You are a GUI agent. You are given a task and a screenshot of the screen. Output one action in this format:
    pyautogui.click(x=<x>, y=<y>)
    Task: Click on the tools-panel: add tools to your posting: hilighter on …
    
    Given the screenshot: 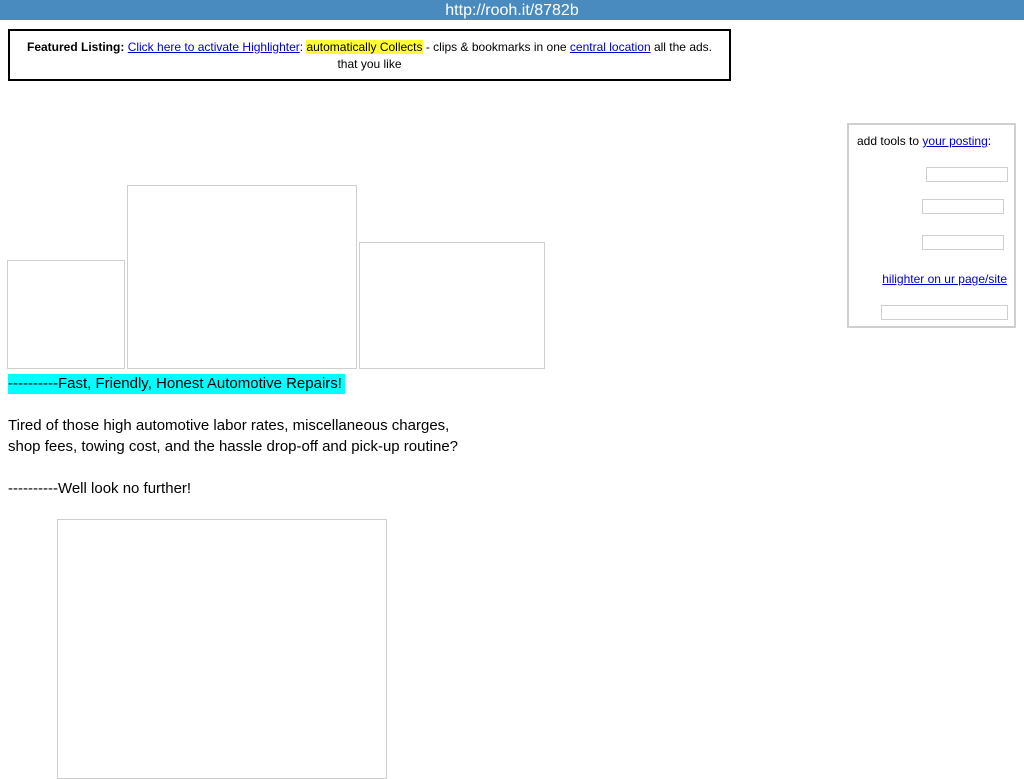 What is the action you would take?
    pyautogui.click(x=931, y=225)
    